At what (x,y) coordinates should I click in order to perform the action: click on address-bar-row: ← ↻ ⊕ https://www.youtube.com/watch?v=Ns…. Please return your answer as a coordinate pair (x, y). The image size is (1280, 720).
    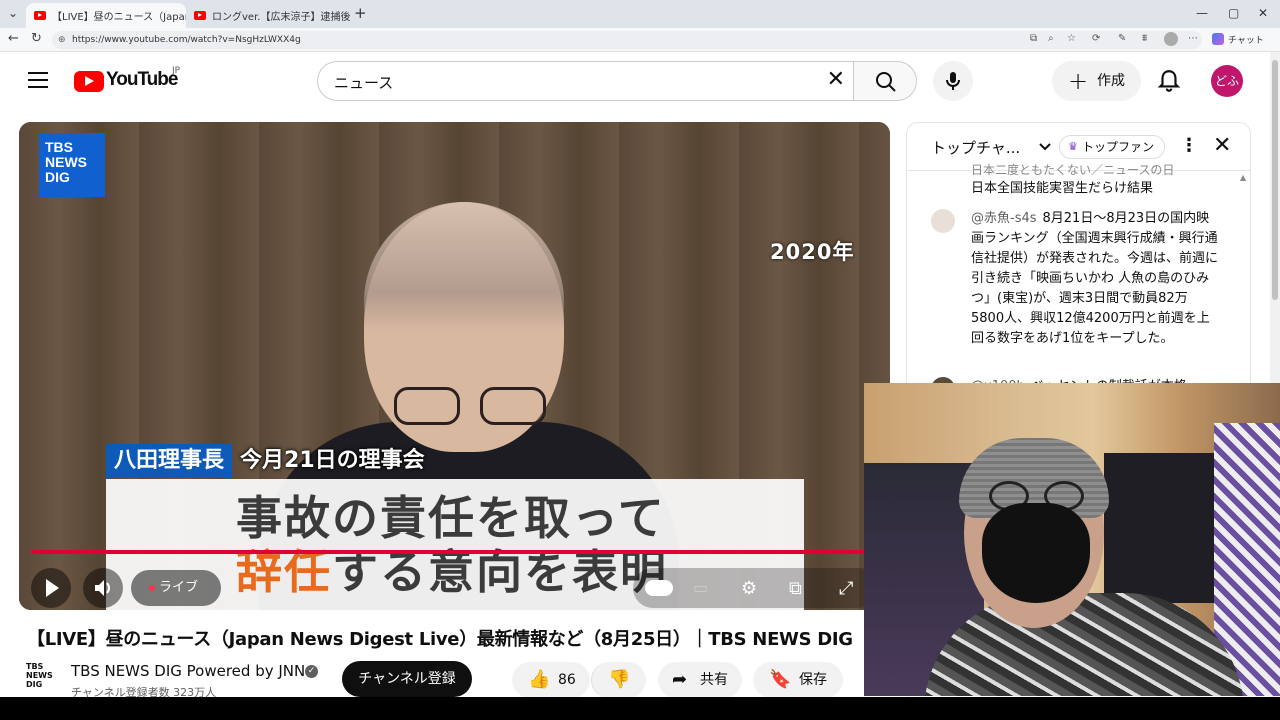
    Looking at the image, I should click on (640, 40).